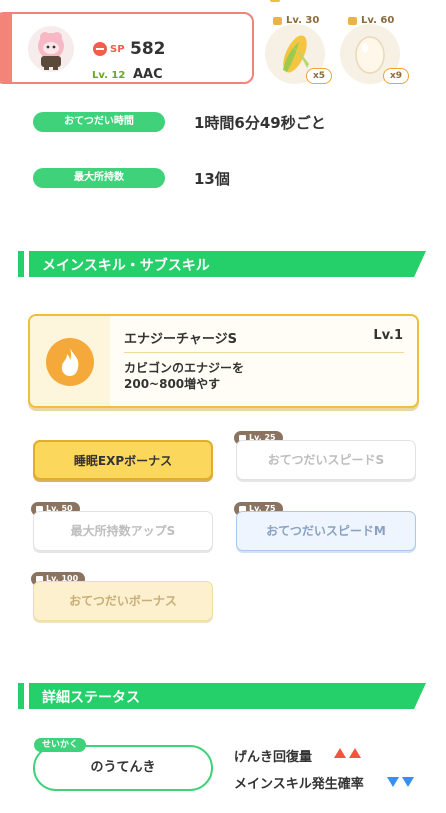  What do you see at coordinates (70, 362) in the screenshot?
I see `flame-icon` at bounding box center [70, 362].